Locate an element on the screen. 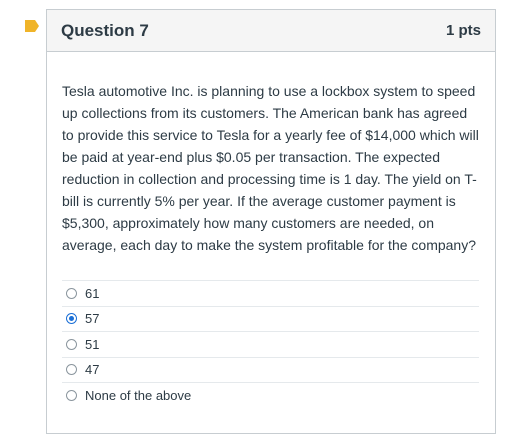 The height and width of the screenshot is (445, 530). answer-option-61: 61 is located at coordinates (270, 294).